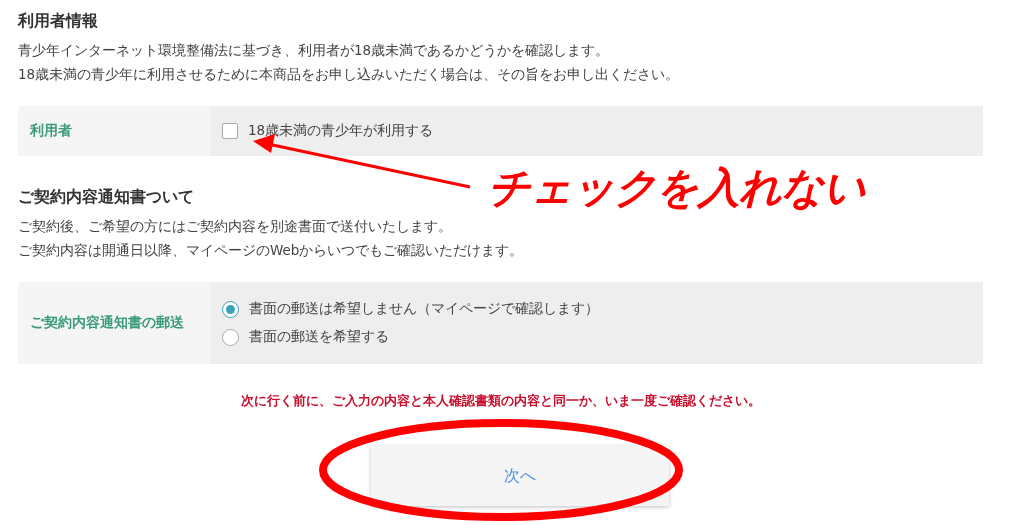 The image size is (1024, 525). Describe the element at coordinates (314, 50) in the screenshot. I see `description-text: 青少年インターネット環境整備法に基づき、利用者が18歳未満であるかどうかを確認します。` at that location.